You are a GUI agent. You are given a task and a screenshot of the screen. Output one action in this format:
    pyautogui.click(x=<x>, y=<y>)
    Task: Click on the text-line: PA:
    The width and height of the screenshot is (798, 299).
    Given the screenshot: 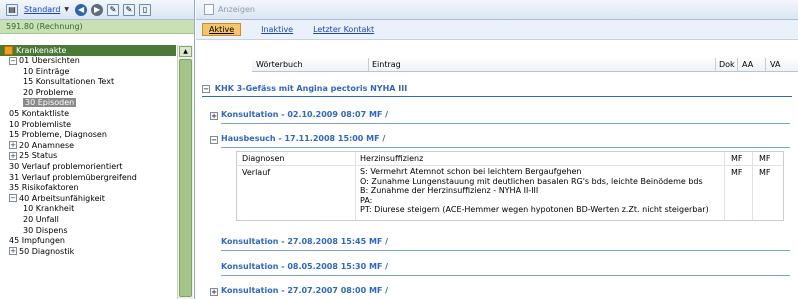 What is the action you would take?
    pyautogui.click(x=366, y=200)
    